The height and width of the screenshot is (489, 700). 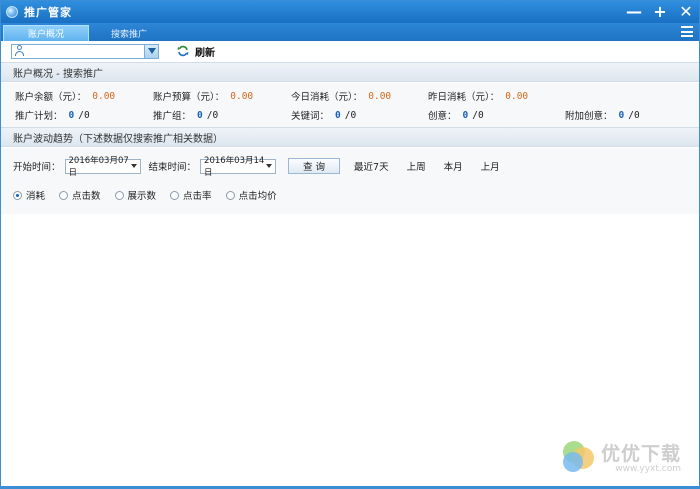 I want to click on tab-search-promotion: 搜索推广, so click(x=129, y=33).